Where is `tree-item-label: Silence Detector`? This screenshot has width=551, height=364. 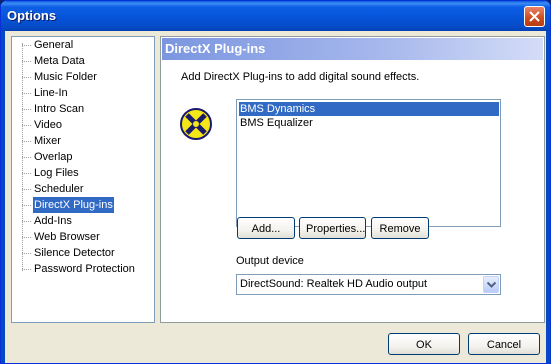 tree-item-label: Silence Detector is located at coordinates (74, 253).